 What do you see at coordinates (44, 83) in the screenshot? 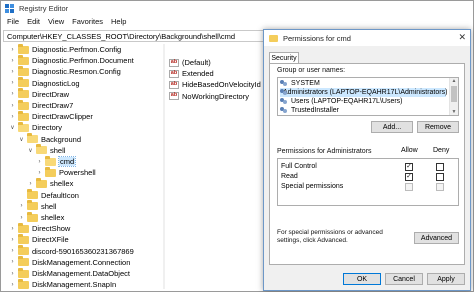
I see `tree-item: › DiagnosticLog` at bounding box center [44, 83].